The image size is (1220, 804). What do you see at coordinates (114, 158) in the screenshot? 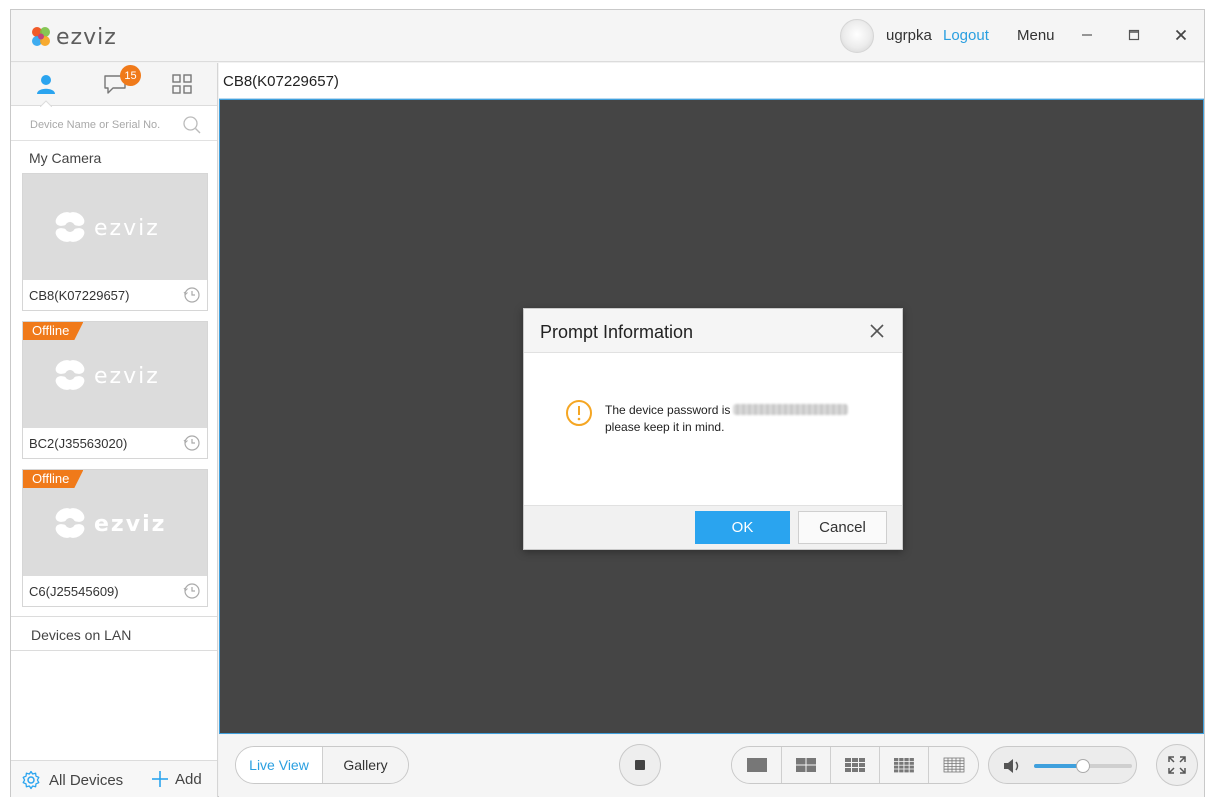
I see `group-my-camera: My Camera` at bounding box center [114, 158].